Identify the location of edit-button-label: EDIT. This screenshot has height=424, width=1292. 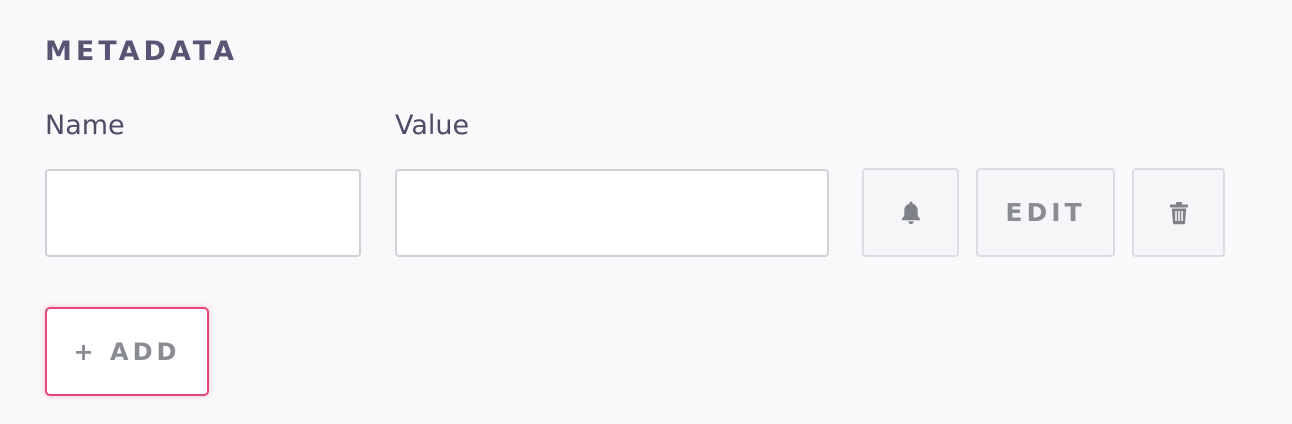
(1045, 212).